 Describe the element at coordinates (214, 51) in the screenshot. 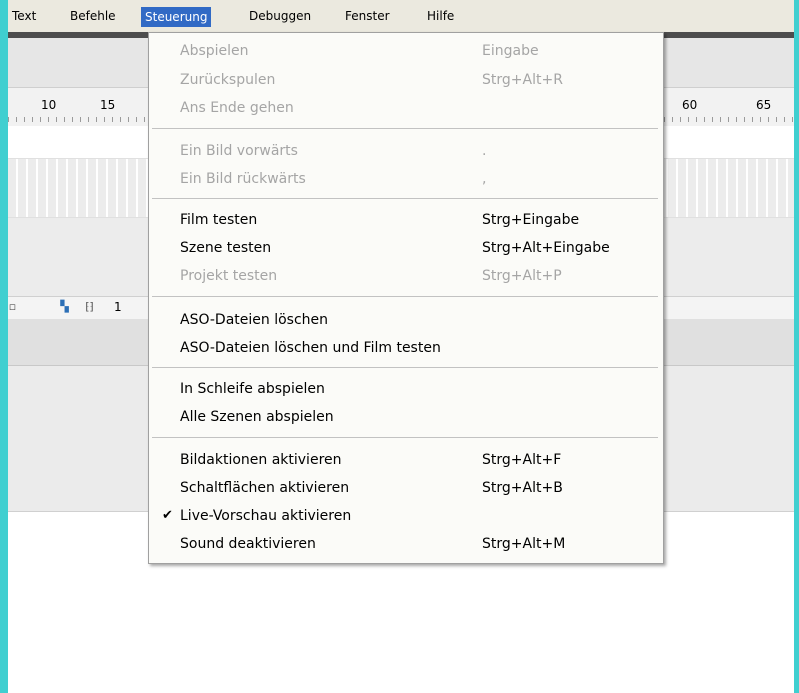

I see `menu-item-label: Abspielen` at that location.